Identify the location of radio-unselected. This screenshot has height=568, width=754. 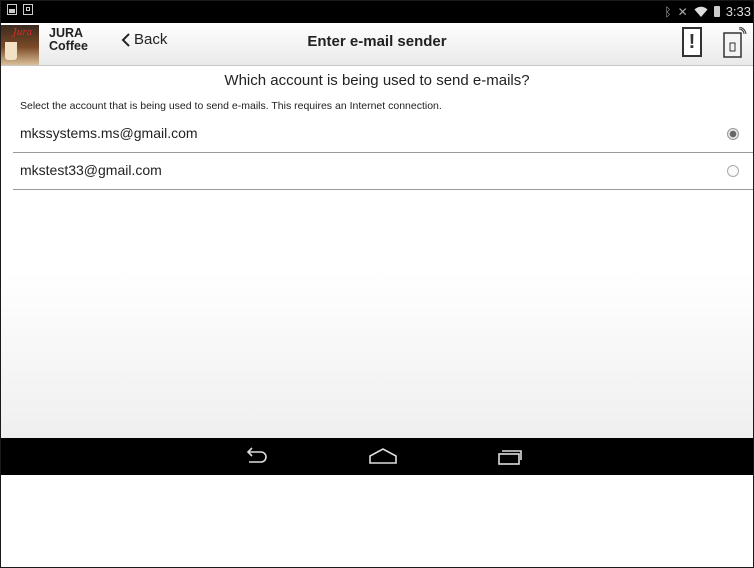
(733, 171).